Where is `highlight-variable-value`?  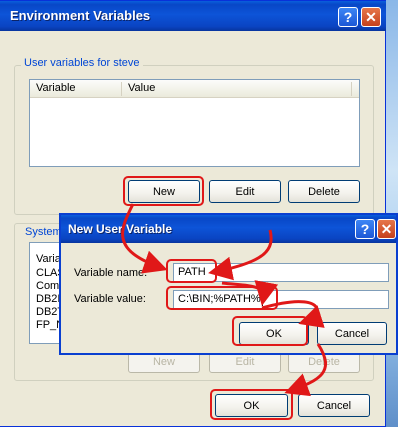
highlight-variable-value is located at coordinates (222, 298).